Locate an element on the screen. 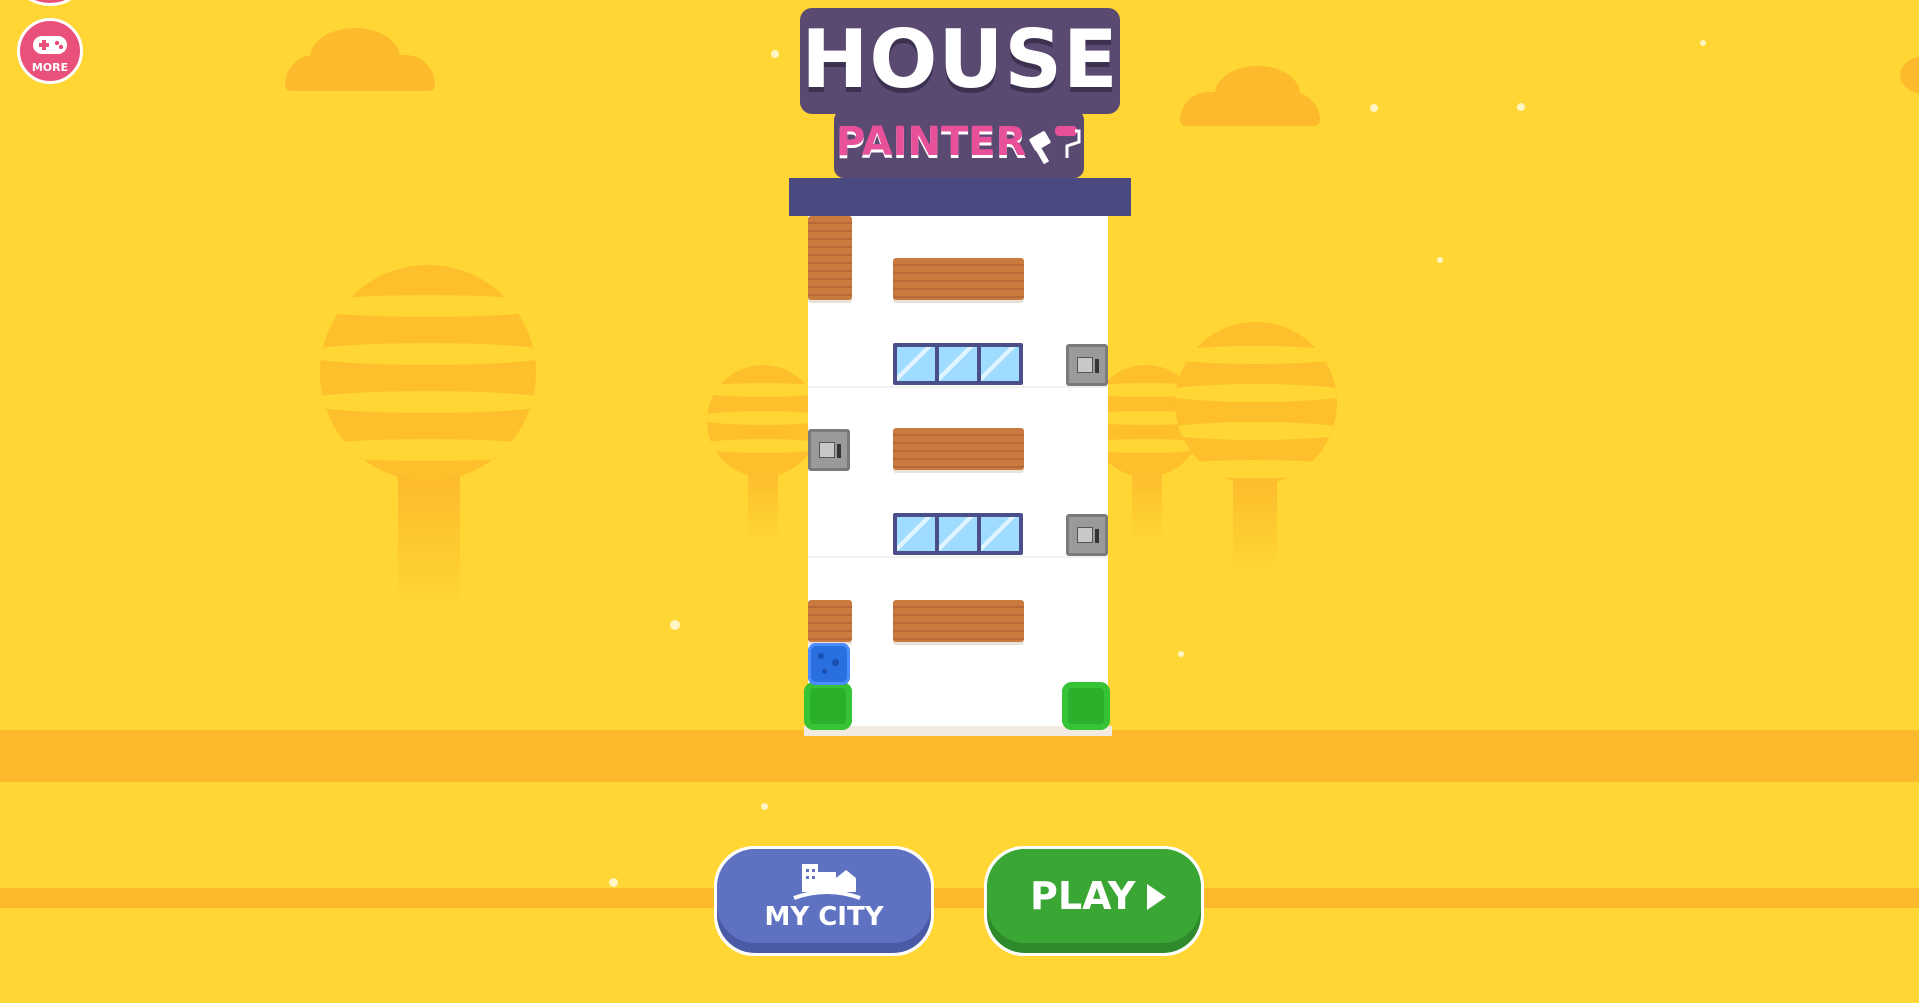  my-city-button-label: MY CITY is located at coordinates (824, 917).